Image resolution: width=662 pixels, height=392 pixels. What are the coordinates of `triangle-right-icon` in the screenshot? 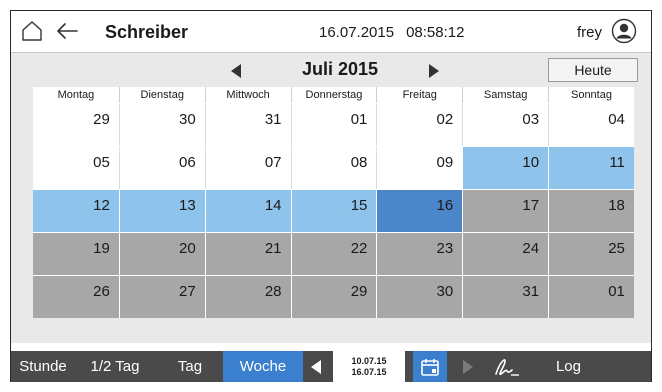 It's located at (468, 366).